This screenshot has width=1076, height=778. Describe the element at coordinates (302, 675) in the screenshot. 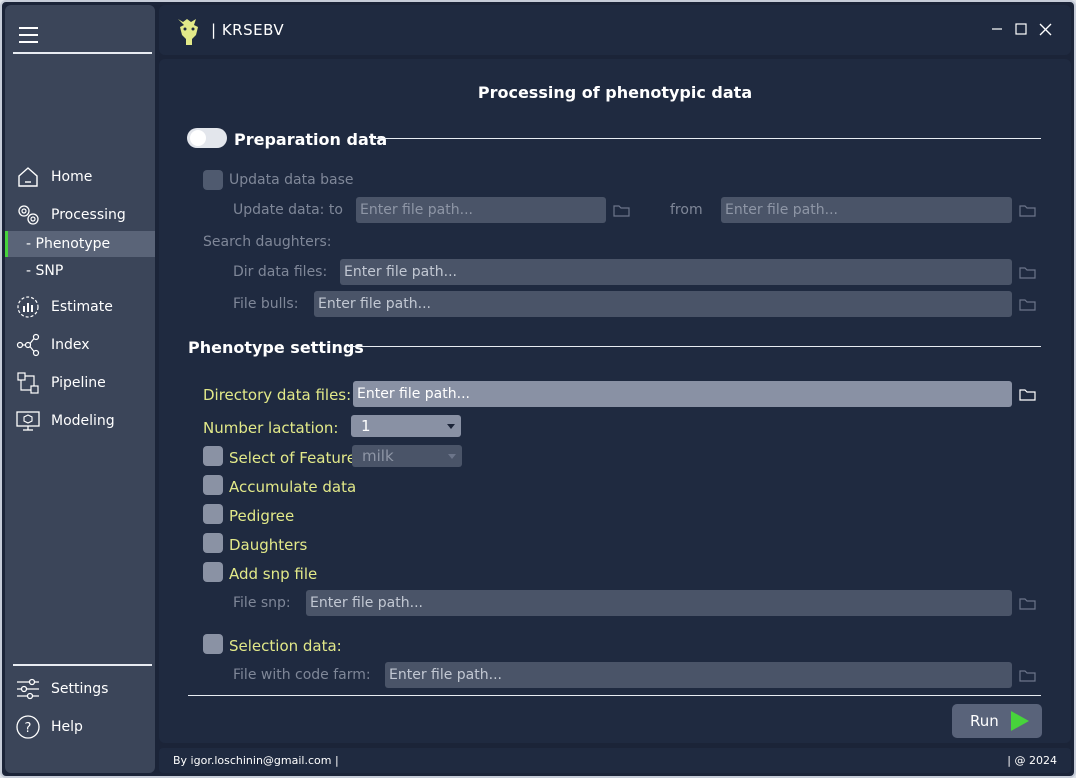

I see `file-code-farm-label: File with code farm:` at that location.